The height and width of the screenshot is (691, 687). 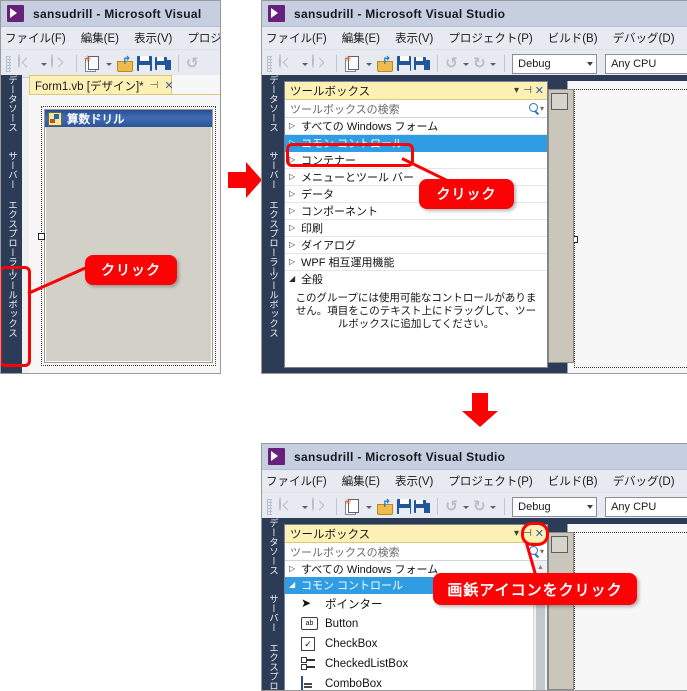 I want to click on toolbox-item-checkedlistbox: CheckedListBox, so click(x=416, y=664).